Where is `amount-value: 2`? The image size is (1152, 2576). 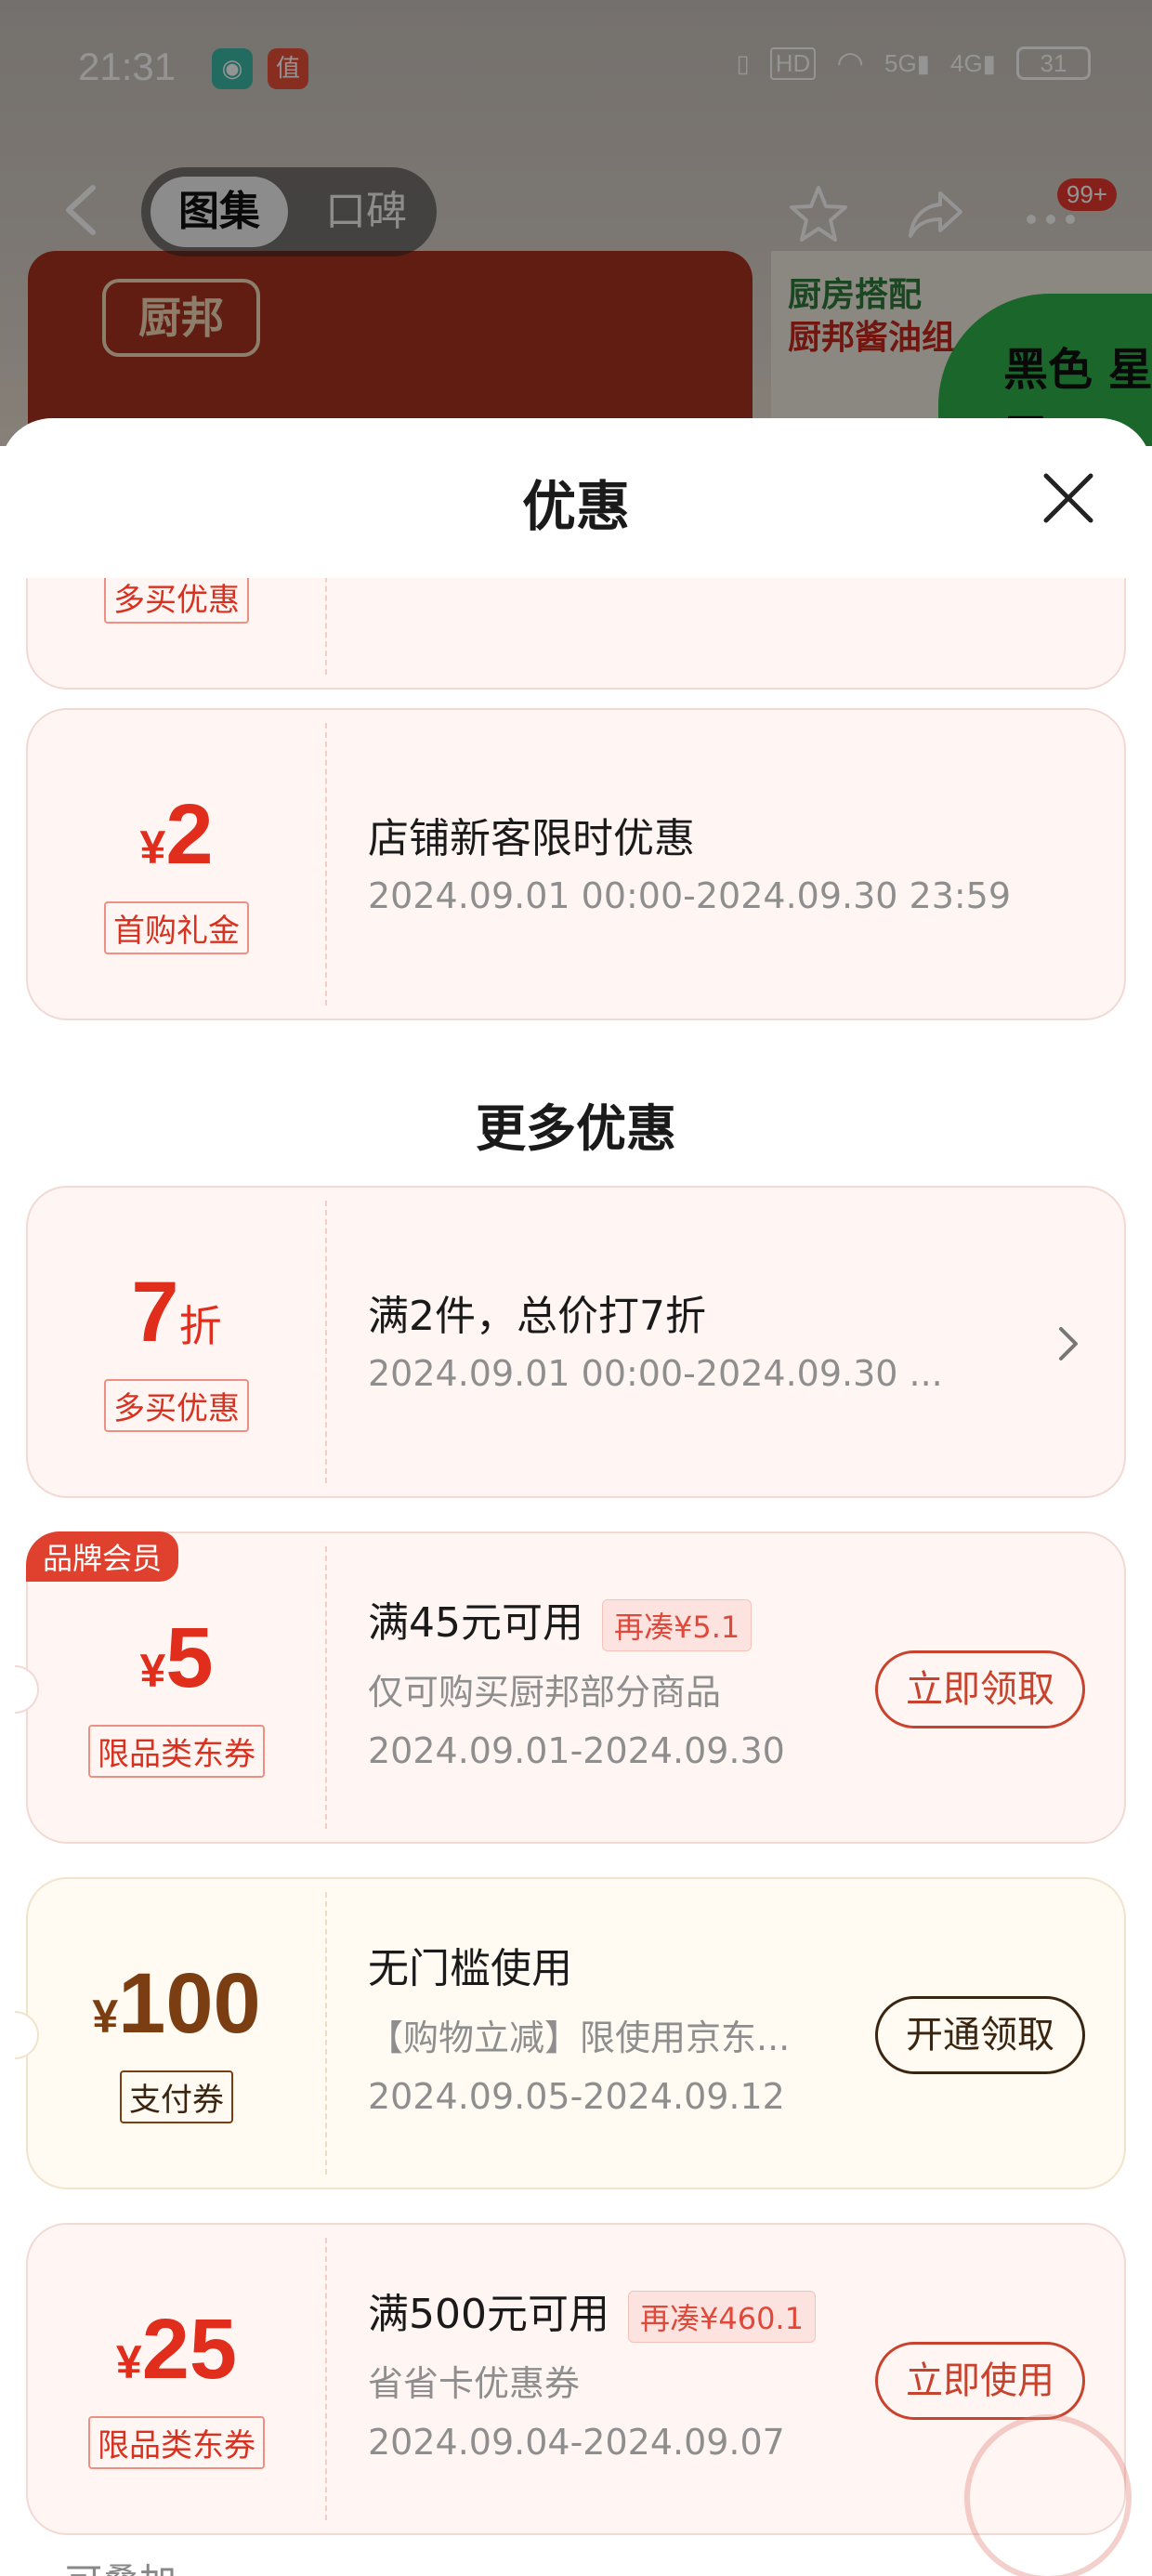 amount-value: 2 is located at coordinates (189, 834).